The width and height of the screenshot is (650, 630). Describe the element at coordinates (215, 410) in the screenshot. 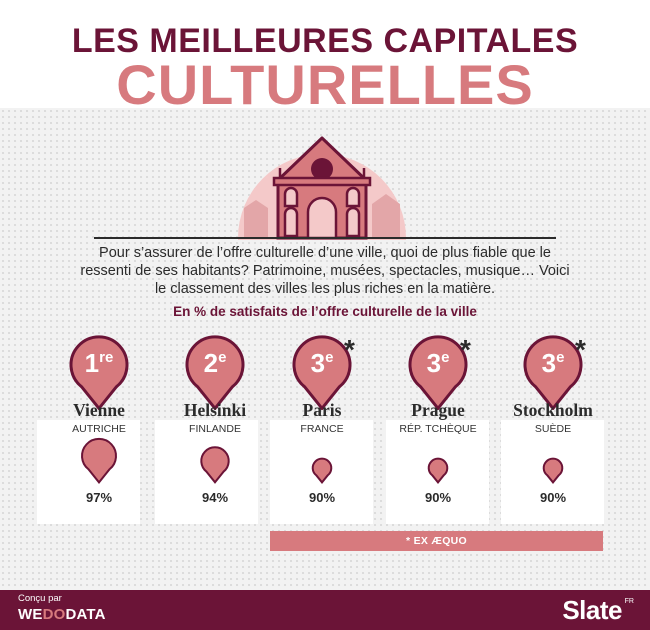

I see `city-name: Helsinki` at that location.